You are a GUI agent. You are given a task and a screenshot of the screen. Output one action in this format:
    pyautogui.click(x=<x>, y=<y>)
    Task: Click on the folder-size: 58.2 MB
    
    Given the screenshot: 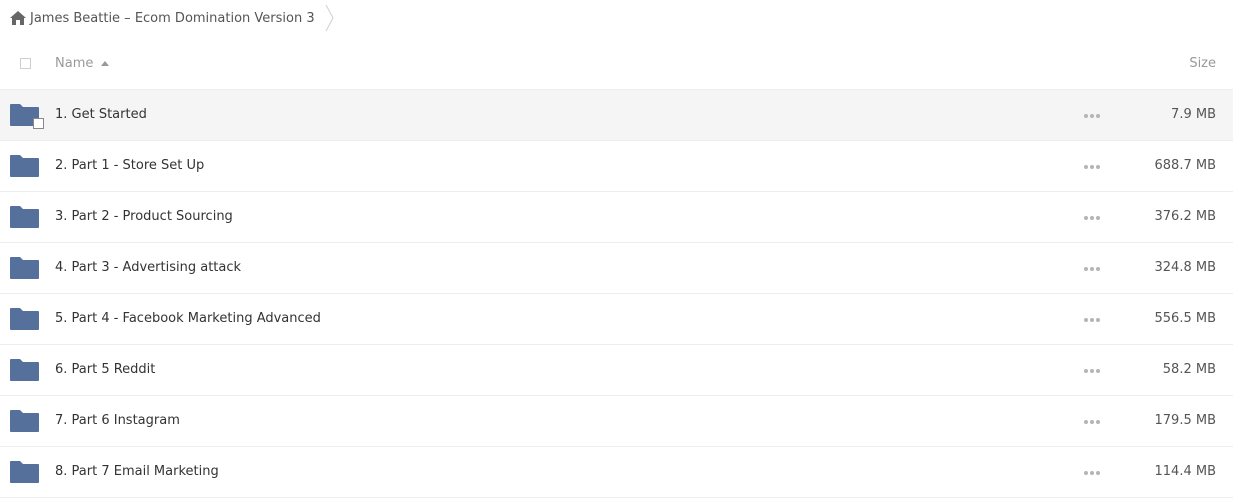 What is the action you would take?
    pyautogui.click(x=1189, y=369)
    